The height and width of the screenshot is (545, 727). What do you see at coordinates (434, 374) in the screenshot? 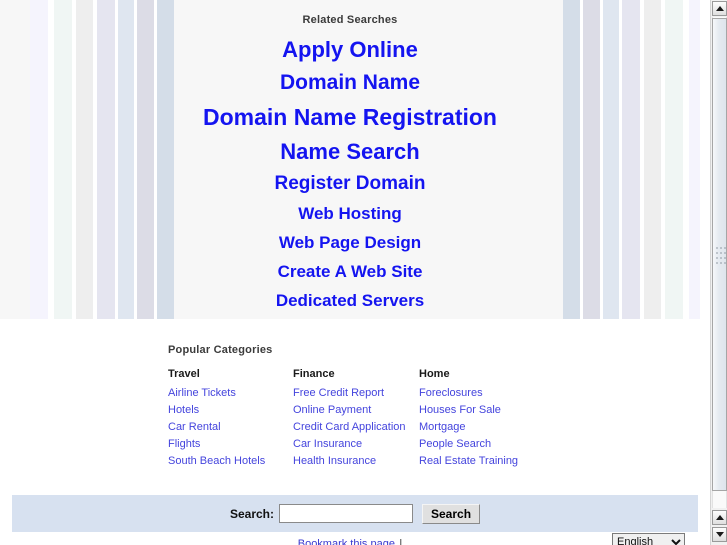
I see `category-heading-home: Home` at bounding box center [434, 374].